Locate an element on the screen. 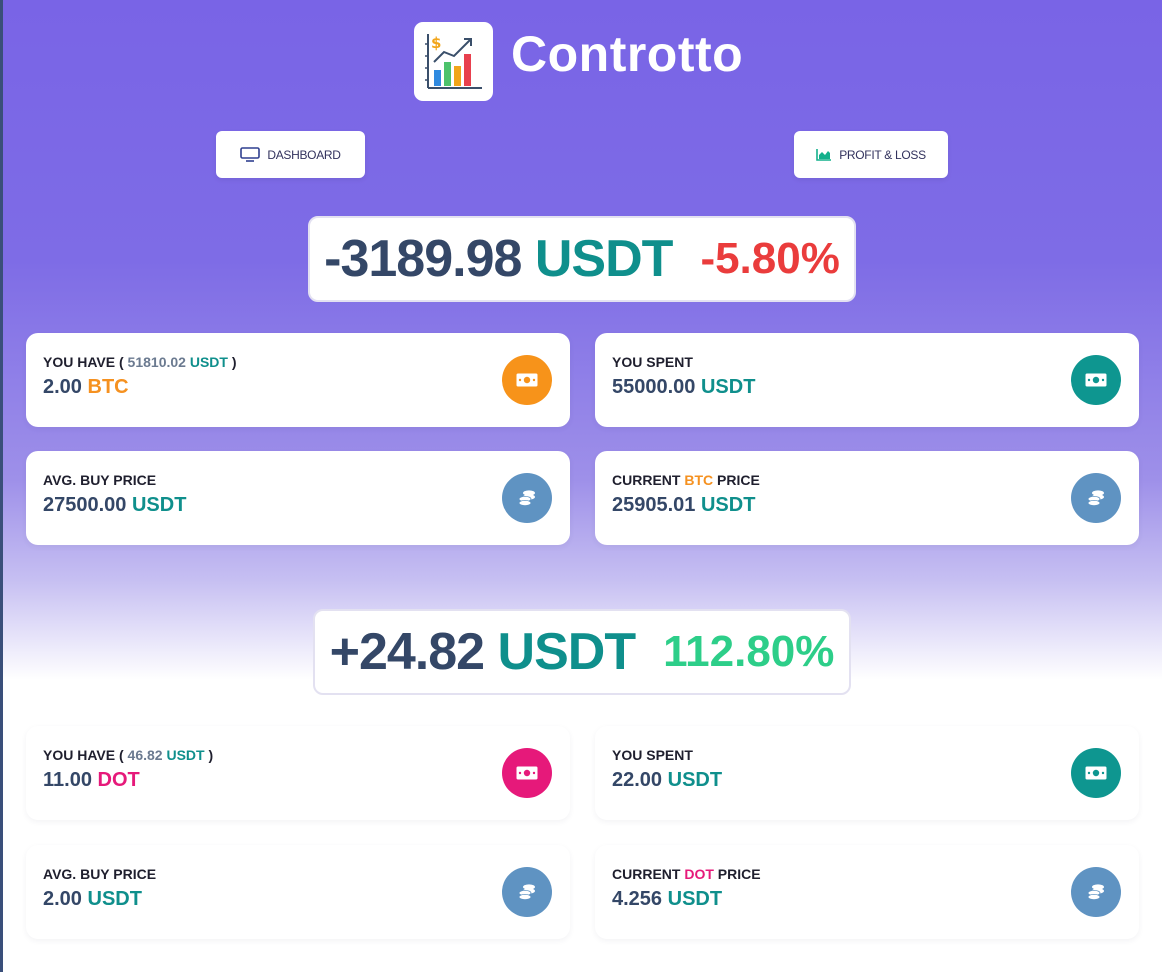 This screenshot has height=972, width=1162. pnl-summary-dot: +24.82 USDT 112.80% is located at coordinates (582, 652).